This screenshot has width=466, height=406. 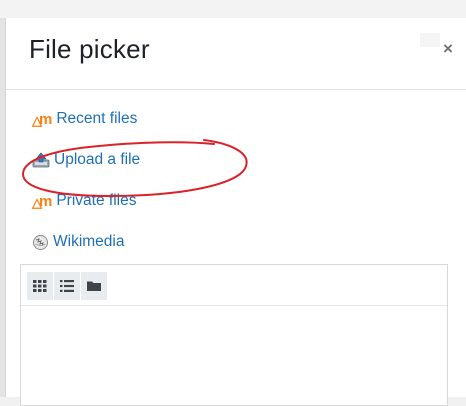 I want to click on folder-view-button, so click(x=94, y=286).